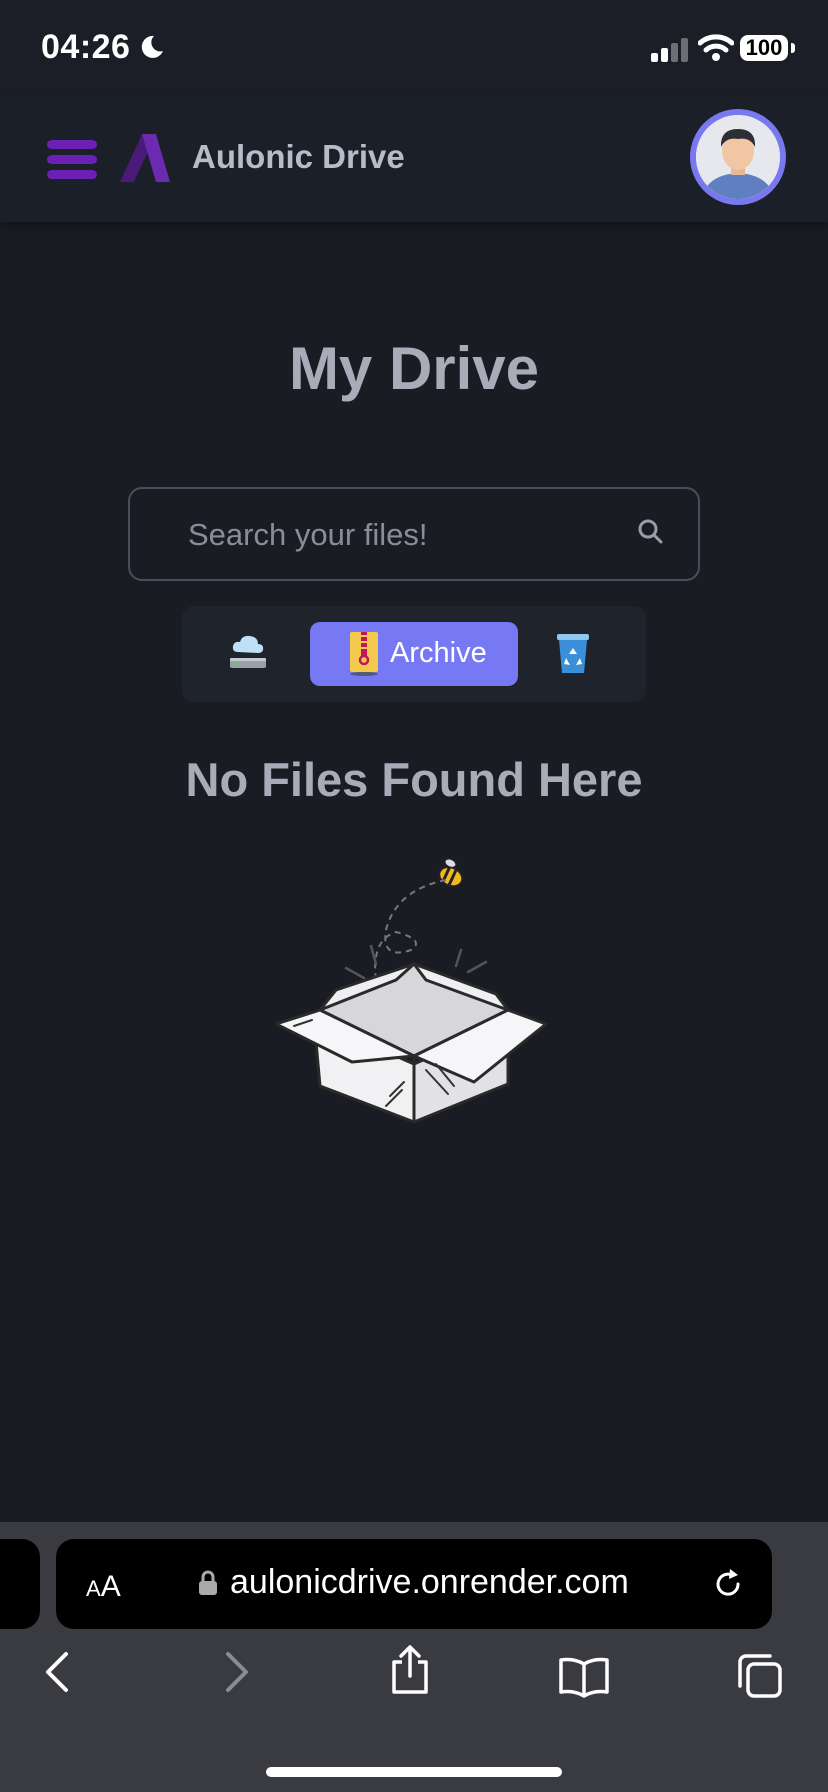  Describe the element at coordinates (764, 48) in the screenshot. I see `battery-indicator: 100` at that location.